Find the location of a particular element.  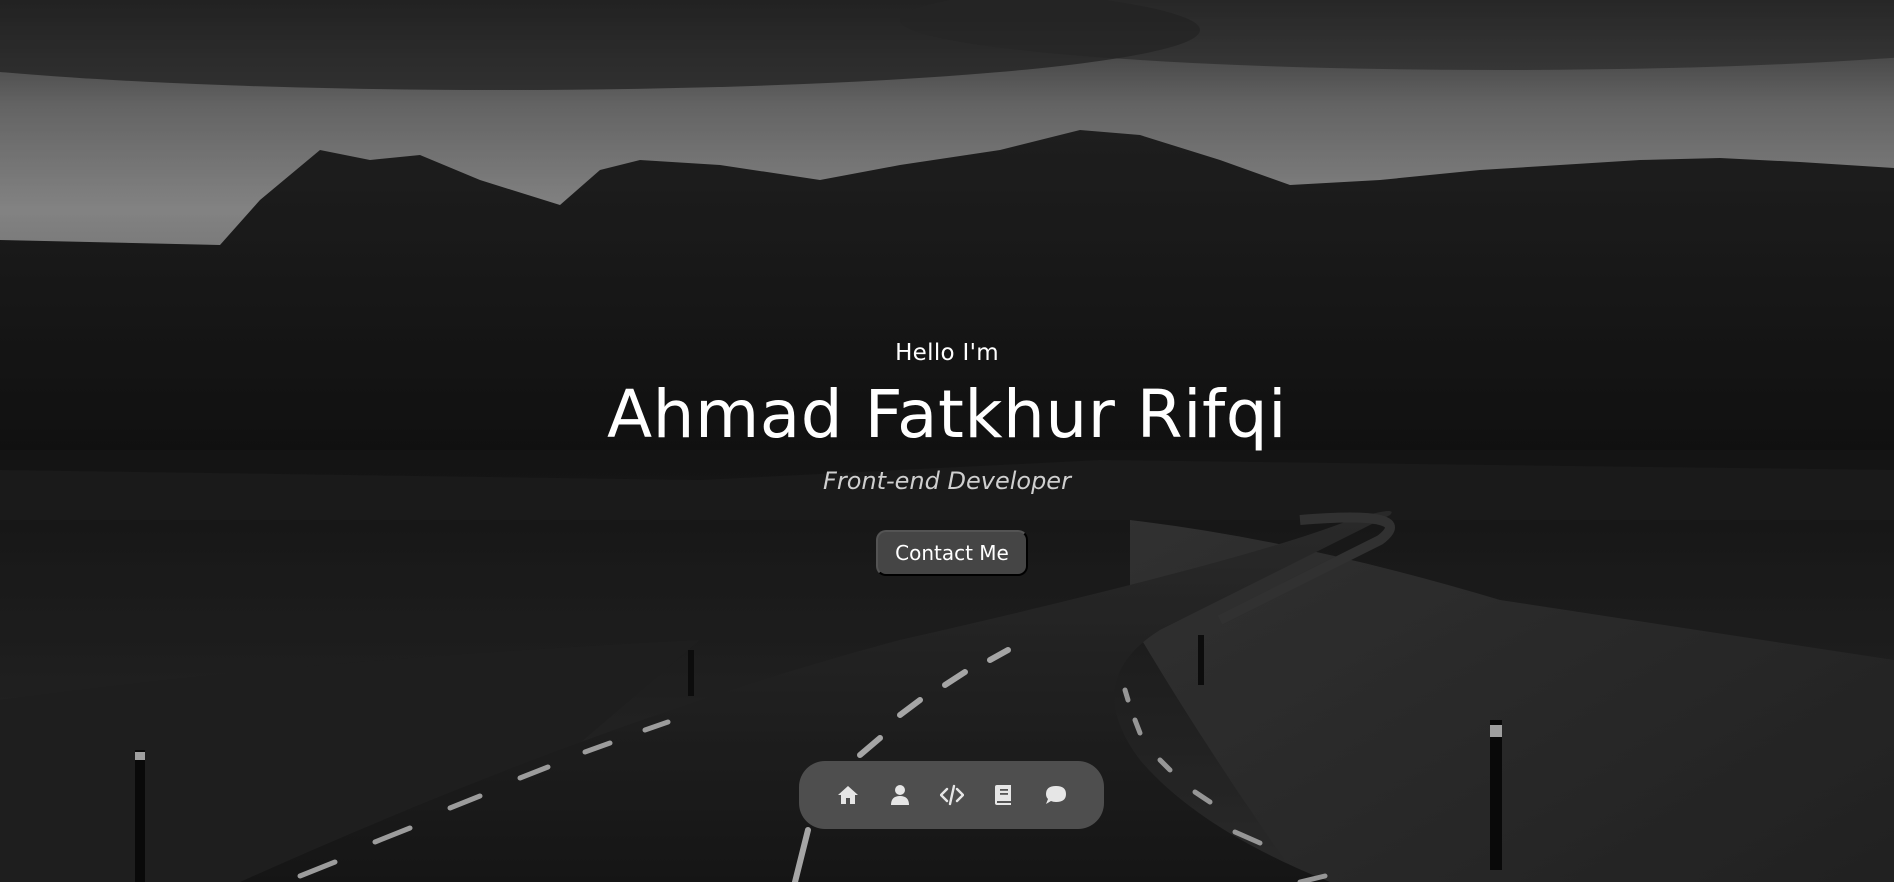

role-subtitle: Front-end Developer is located at coordinates (947, 481).